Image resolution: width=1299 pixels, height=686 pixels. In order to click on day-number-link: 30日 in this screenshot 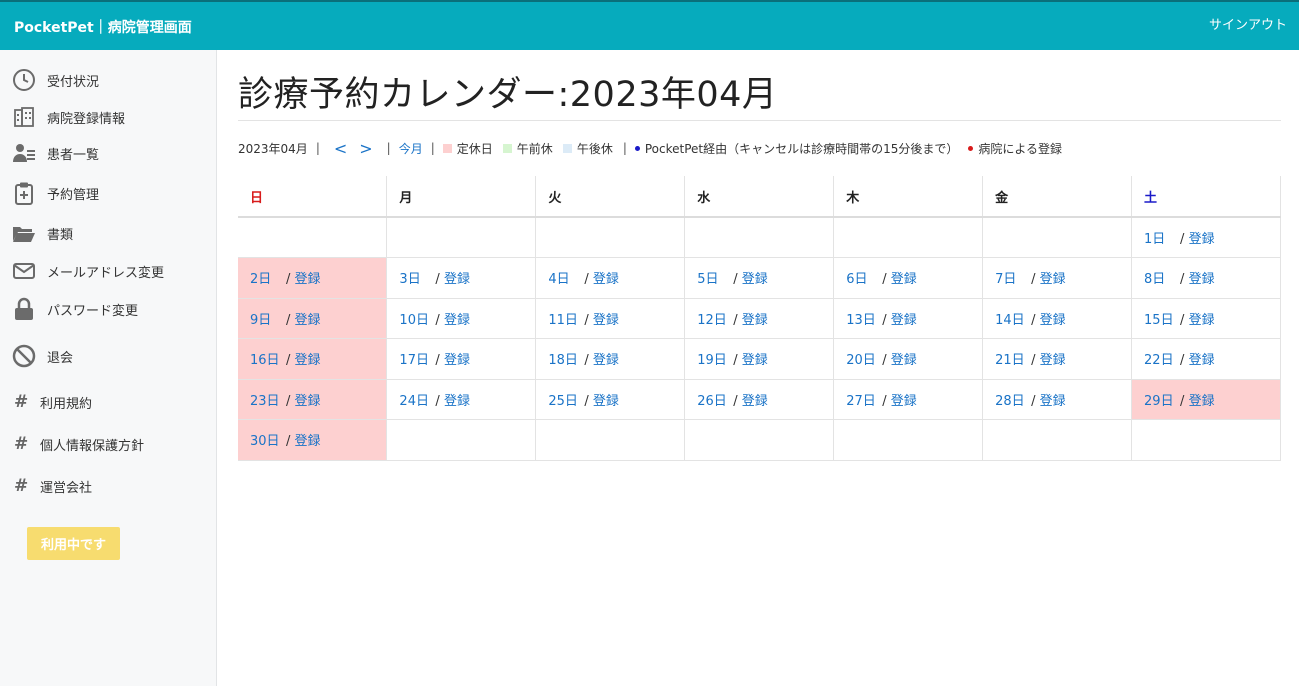, I will do `click(266, 439)`.